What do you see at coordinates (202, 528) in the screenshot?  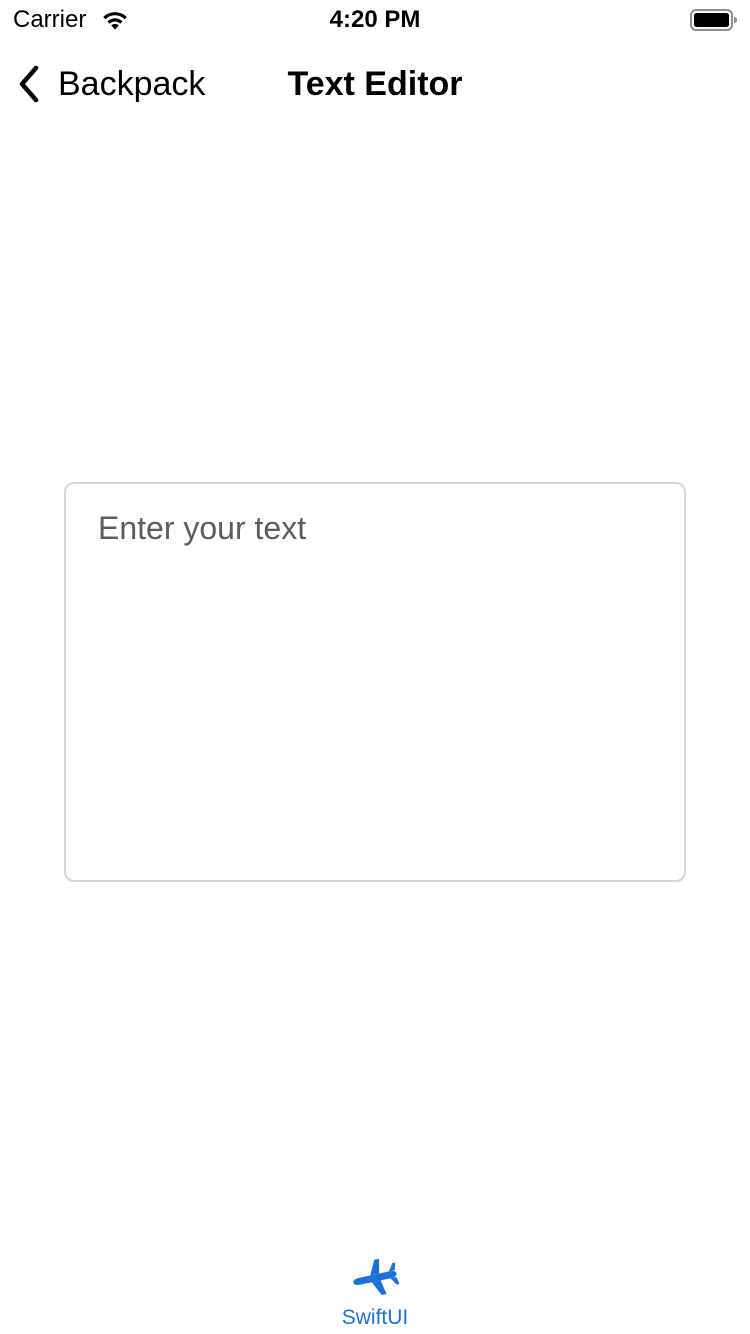 I see `text-editor-placeholder: Enter your text` at bounding box center [202, 528].